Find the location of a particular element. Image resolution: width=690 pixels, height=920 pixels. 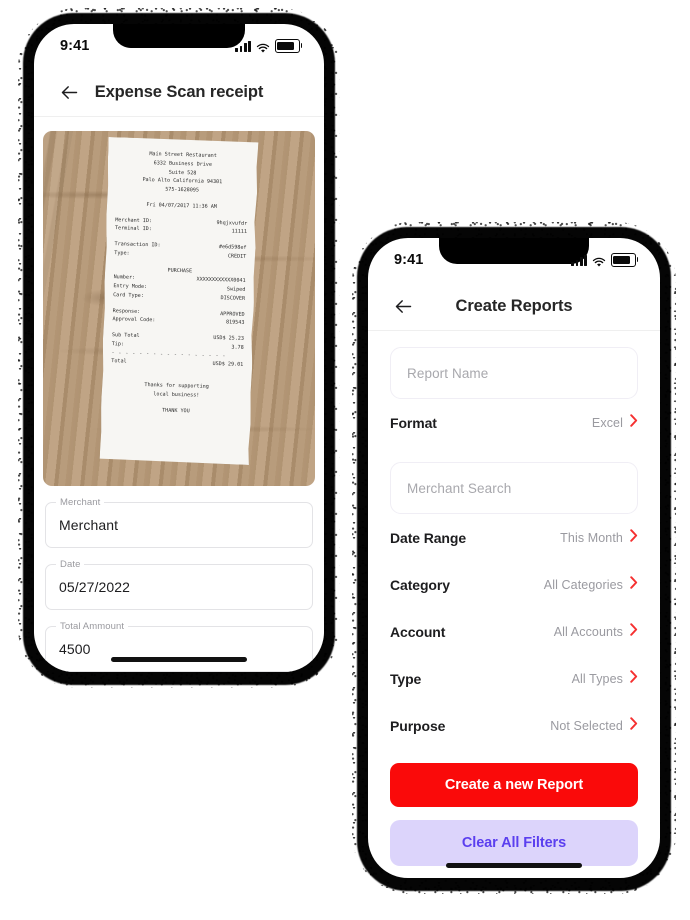

create-new-report-button: Create a new Report is located at coordinates (514, 785).